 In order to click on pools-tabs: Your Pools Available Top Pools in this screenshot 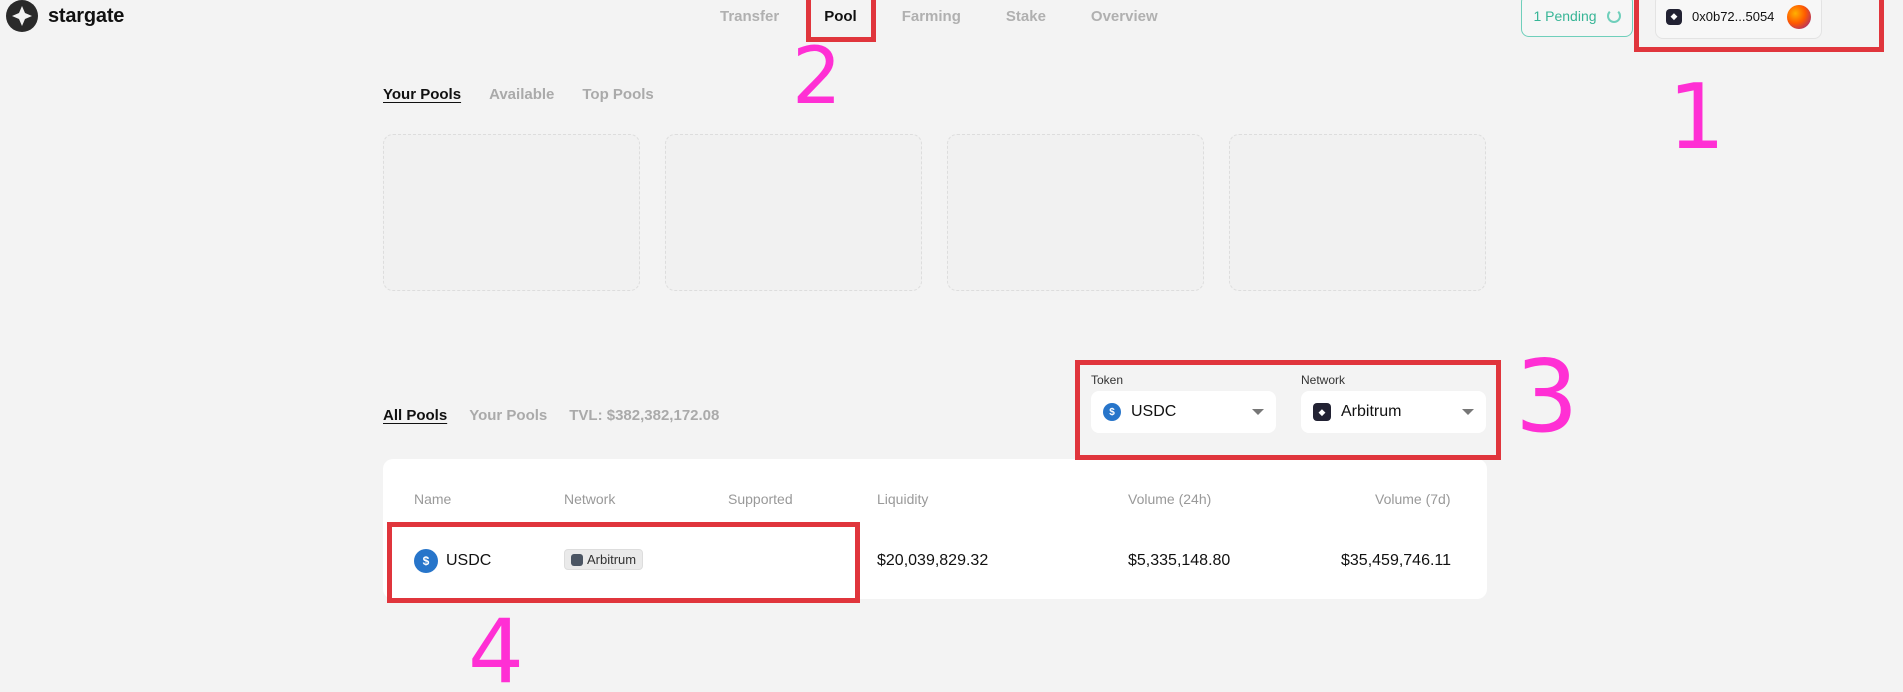, I will do `click(518, 94)`.